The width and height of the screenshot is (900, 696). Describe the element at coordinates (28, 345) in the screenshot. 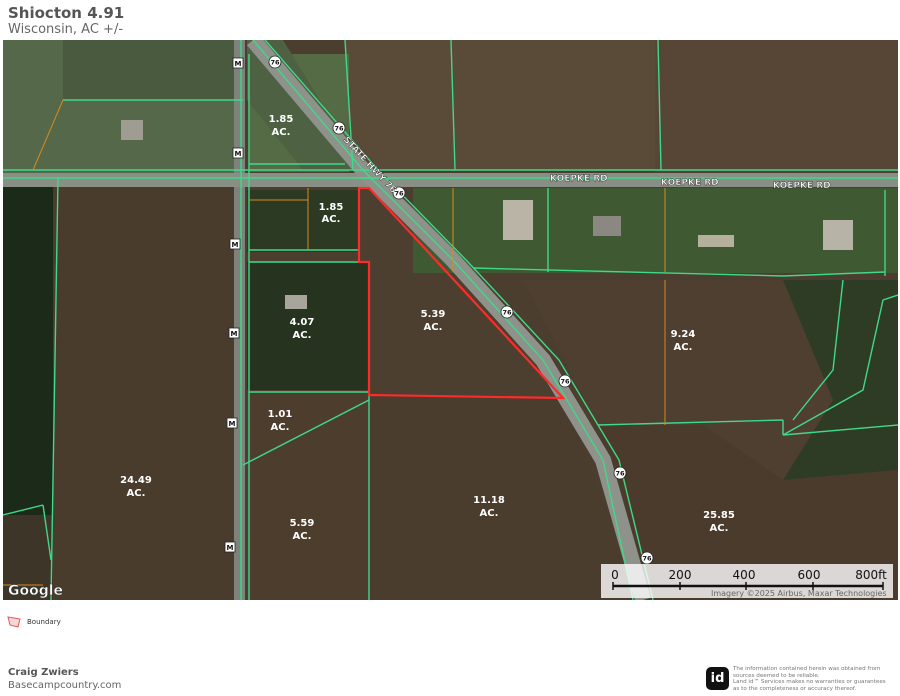

I see `woods-west` at that location.